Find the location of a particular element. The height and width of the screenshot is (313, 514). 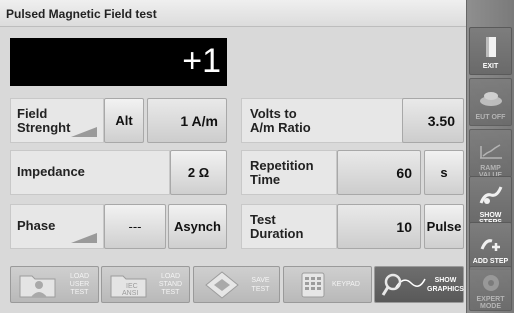

field-strength-value-button: 1 A/m is located at coordinates (187, 120).